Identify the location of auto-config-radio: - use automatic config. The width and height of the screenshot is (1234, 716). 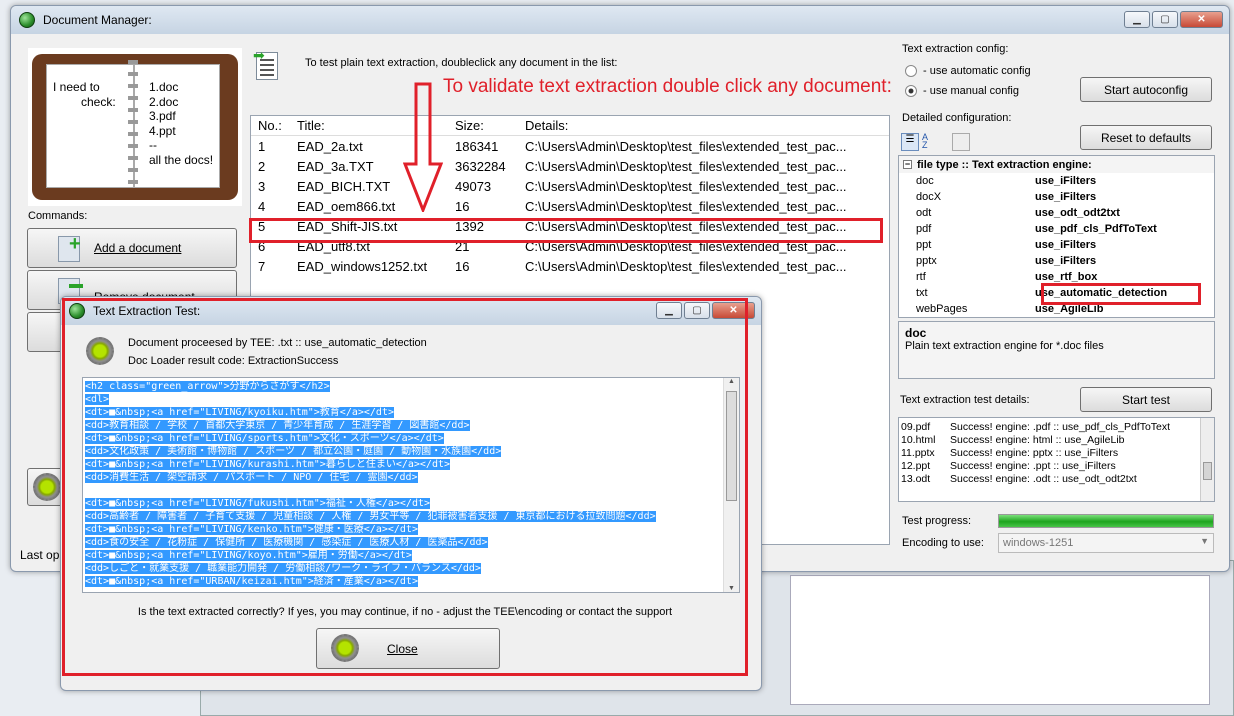
(968, 71).